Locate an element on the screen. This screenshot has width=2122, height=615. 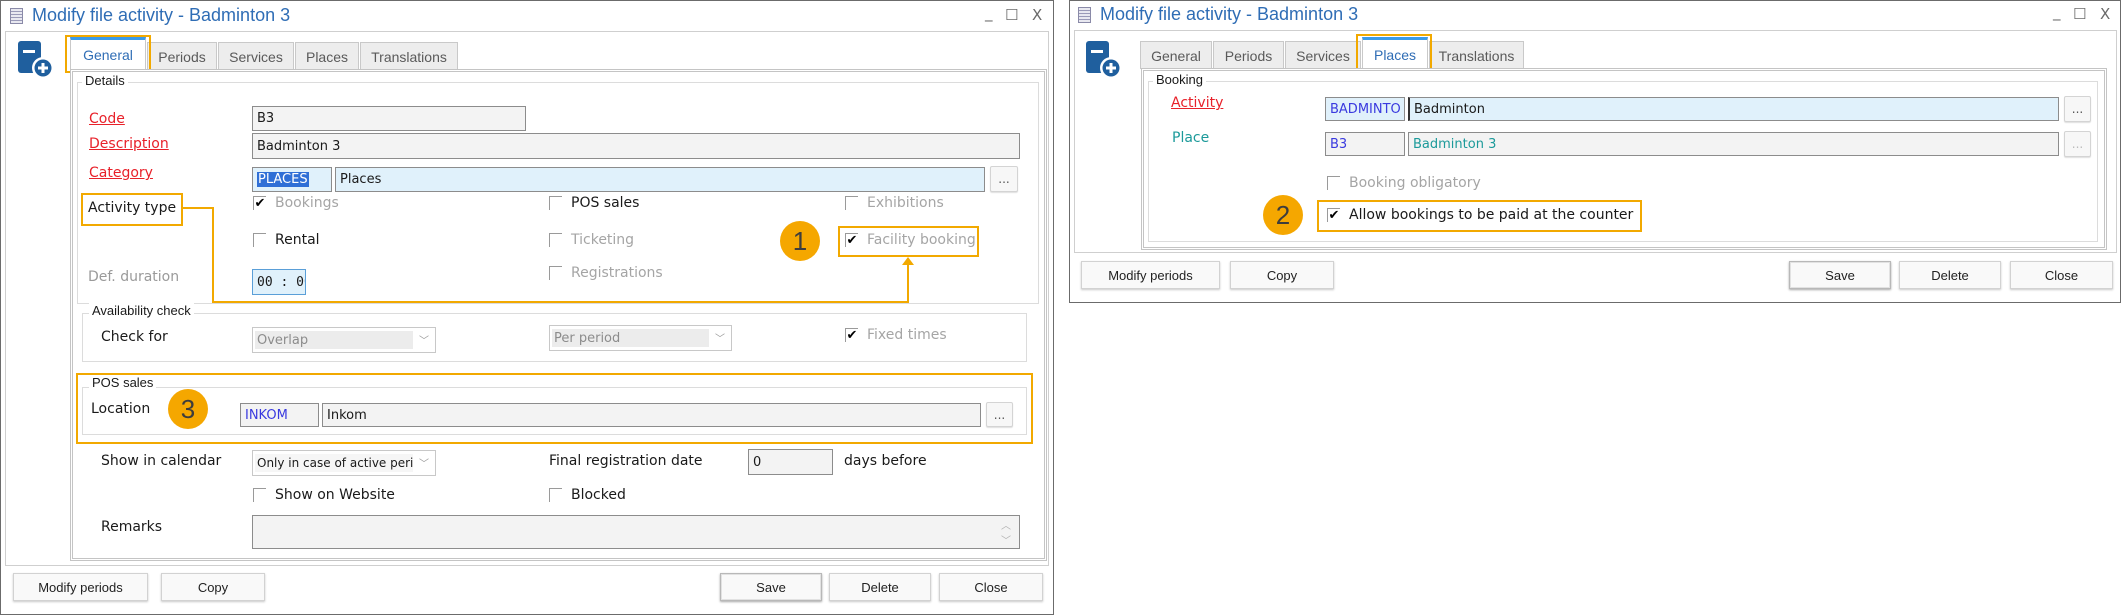
category-name-field: Places is located at coordinates (660, 179).